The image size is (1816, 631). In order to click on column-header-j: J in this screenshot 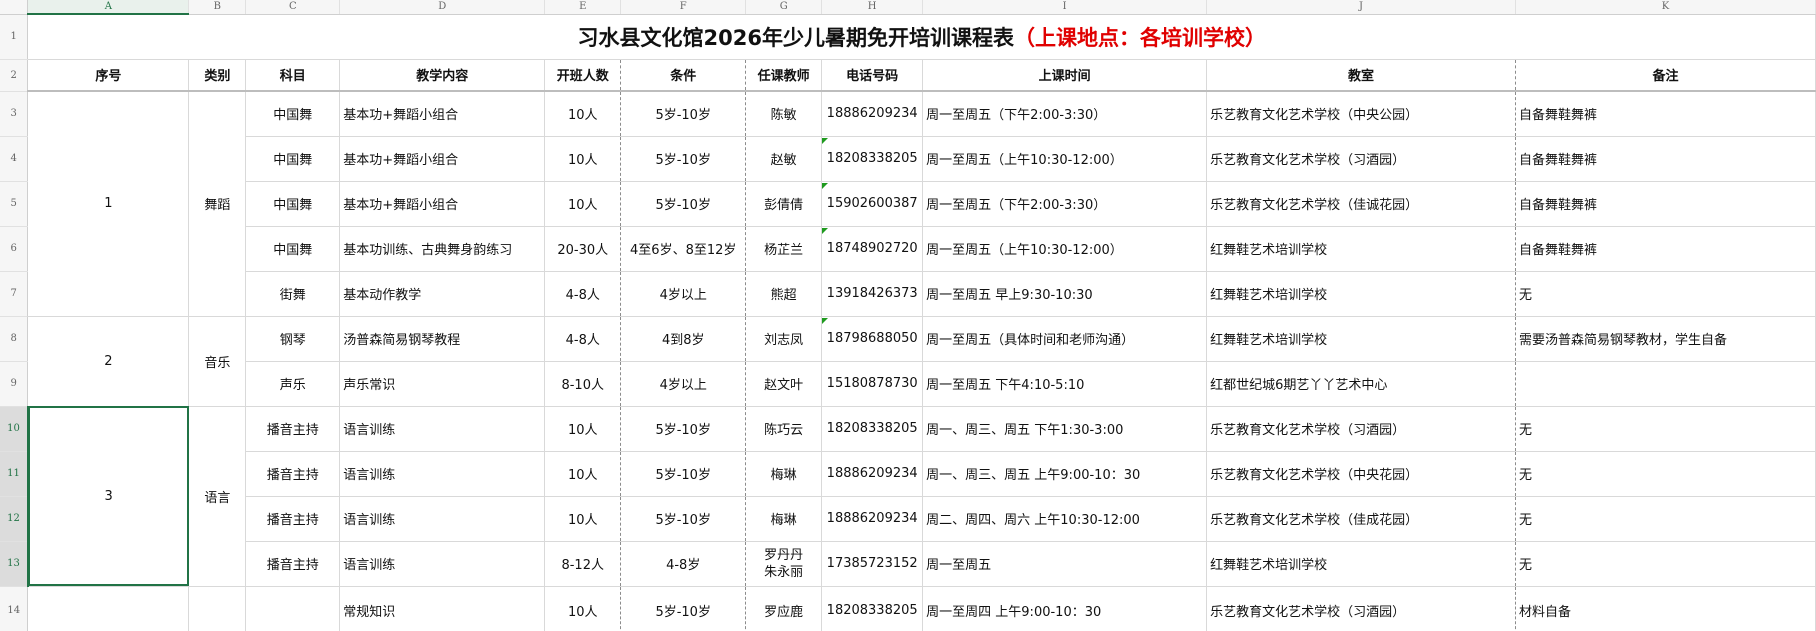, I will do `click(1361, 7)`.